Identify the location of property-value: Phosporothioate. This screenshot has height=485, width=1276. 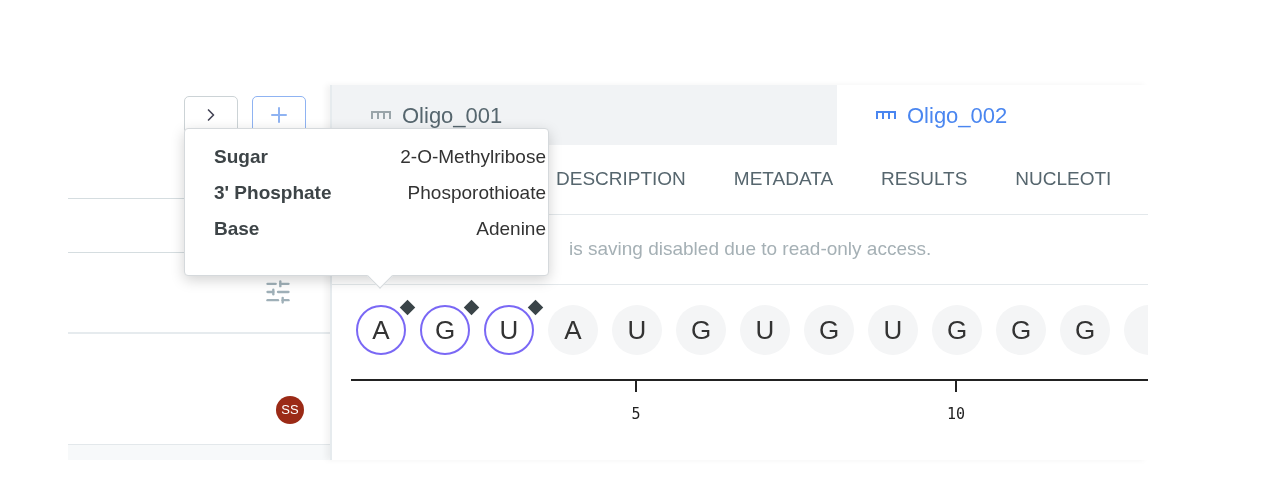
(476, 192).